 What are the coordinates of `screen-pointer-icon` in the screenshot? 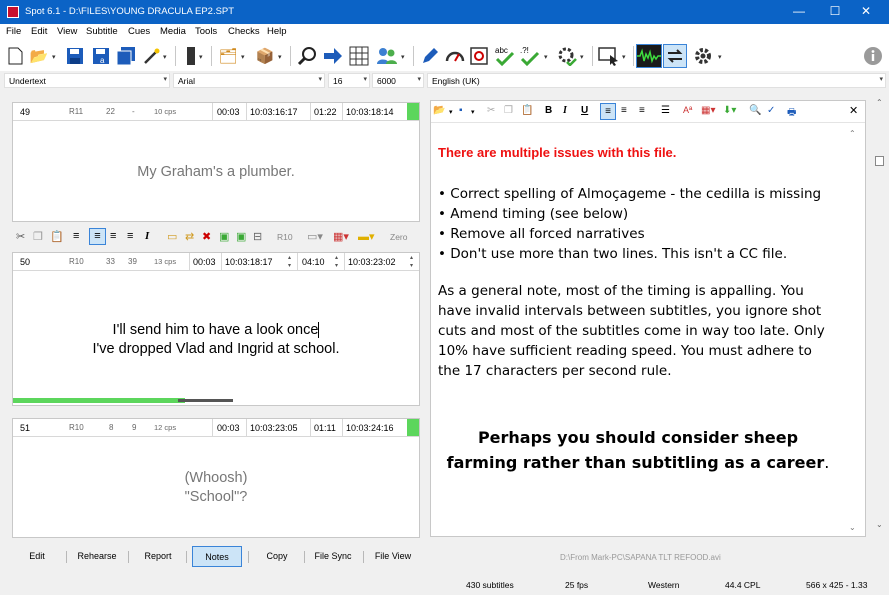 It's located at (609, 56).